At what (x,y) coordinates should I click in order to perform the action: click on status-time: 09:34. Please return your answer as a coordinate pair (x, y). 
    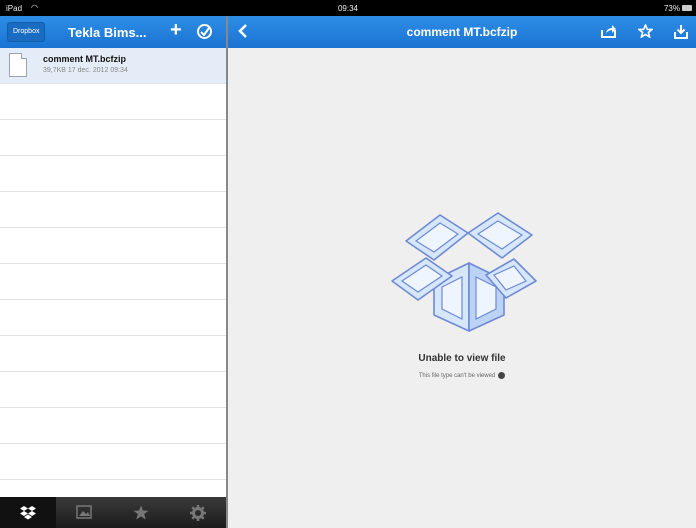
    Looking at the image, I should click on (348, 8).